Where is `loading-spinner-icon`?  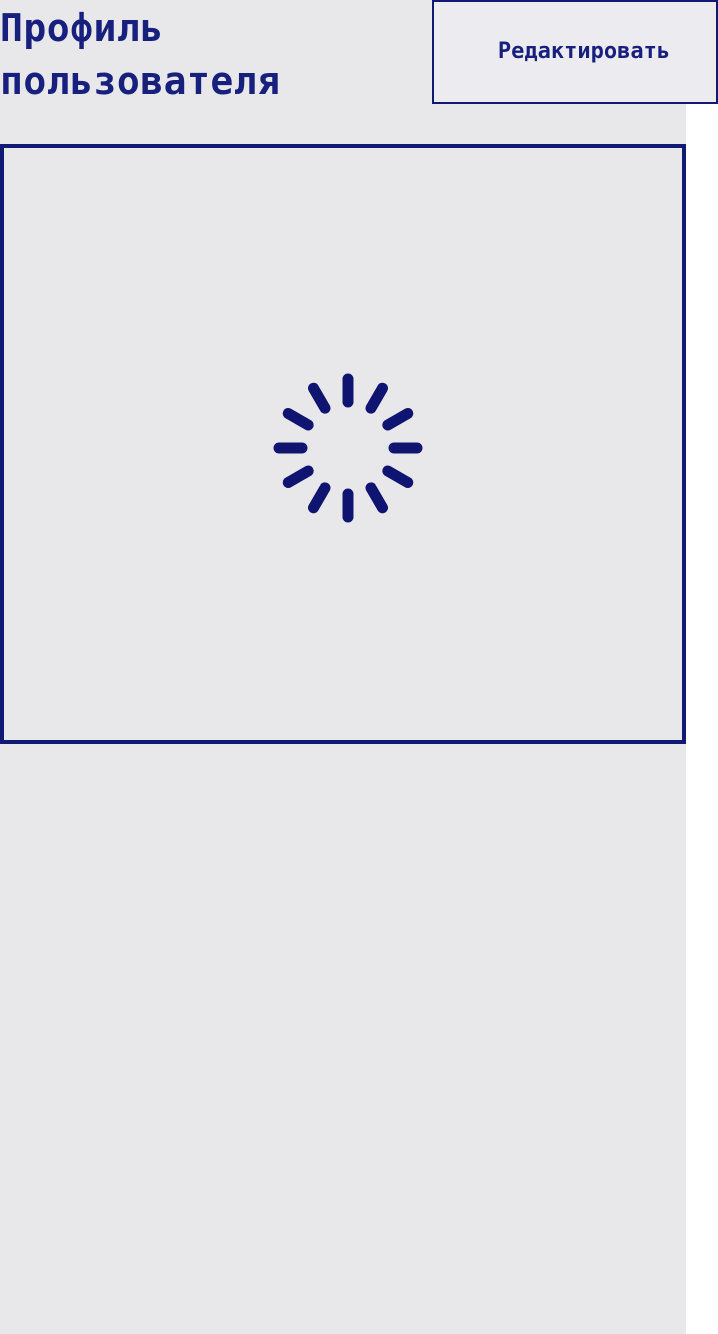 loading-spinner-icon is located at coordinates (348, 448).